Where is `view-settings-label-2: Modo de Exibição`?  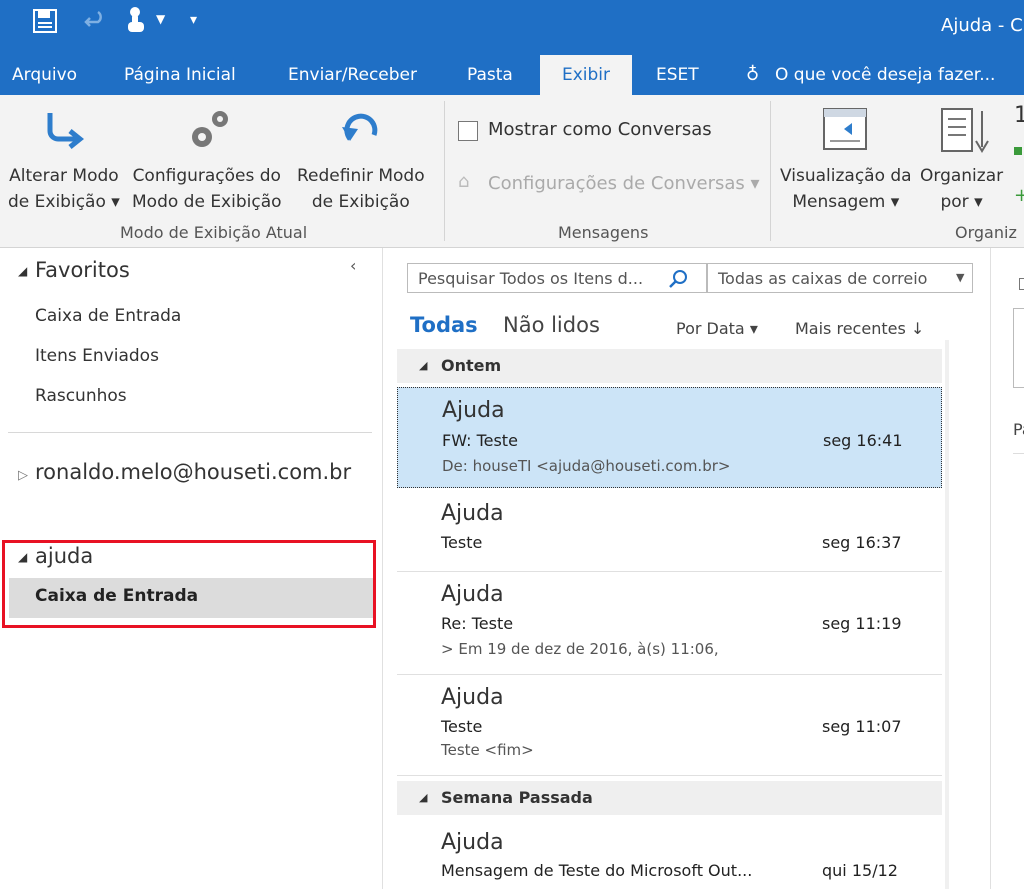 view-settings-label-2: Modo de Exibição is located at coordinates (207, 202).